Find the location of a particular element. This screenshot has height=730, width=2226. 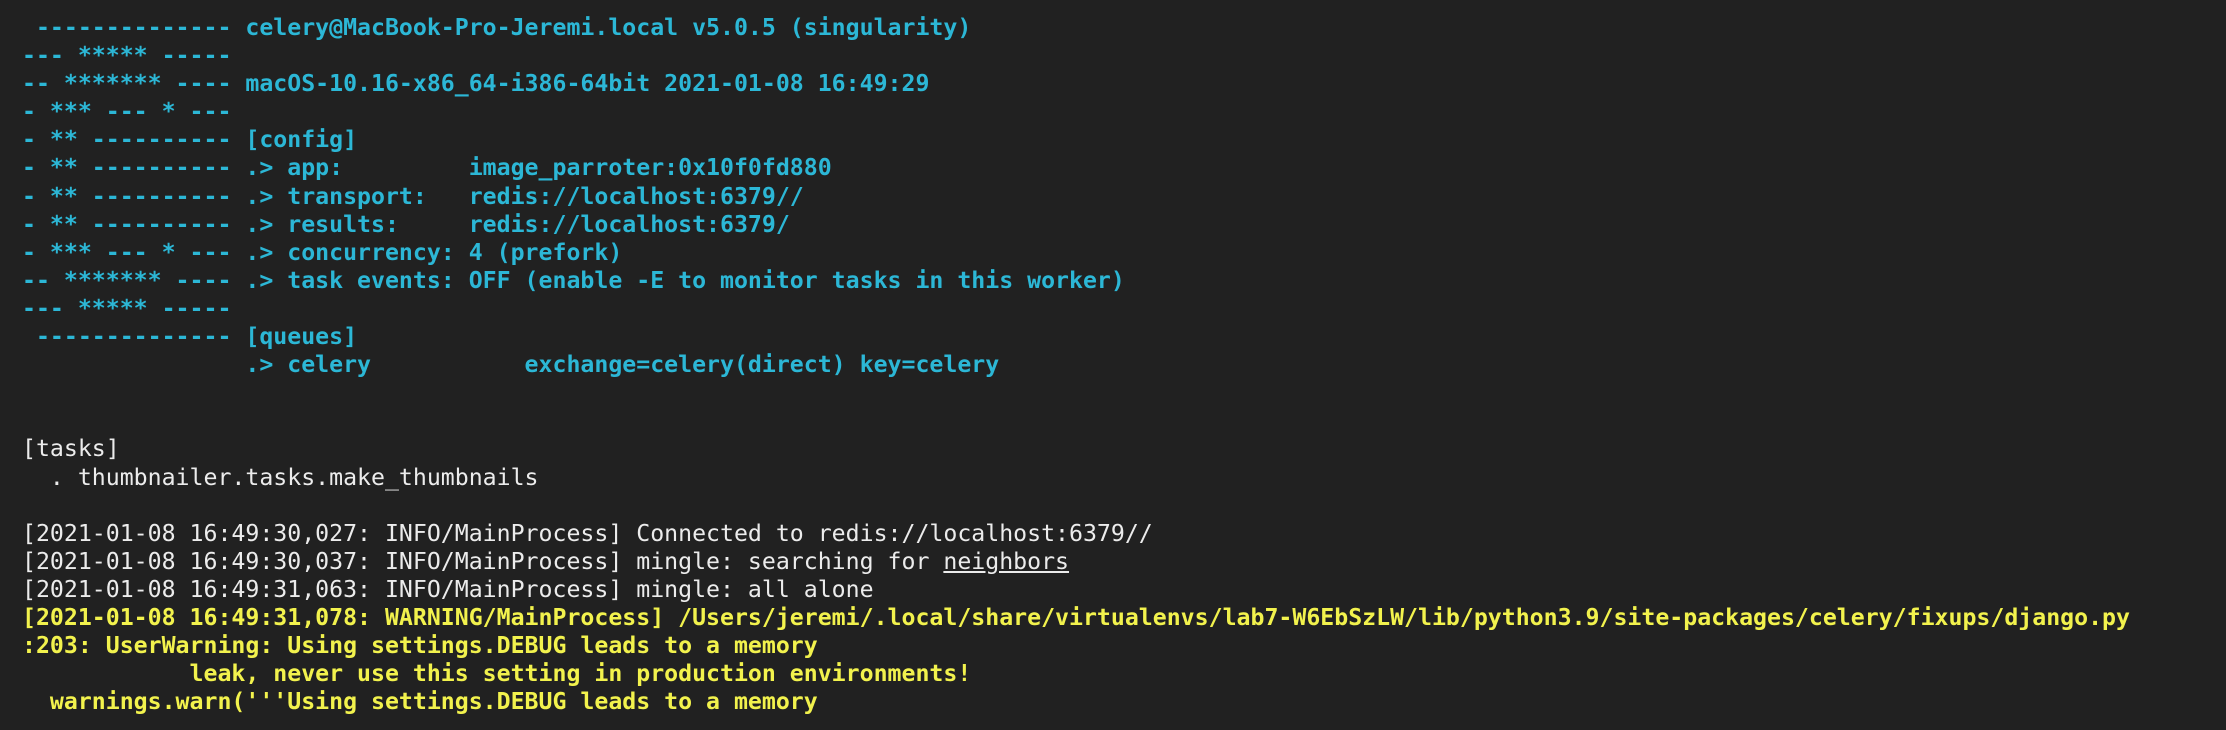

banner-line: - *** --- * --- is located at coordinates (127, 112).